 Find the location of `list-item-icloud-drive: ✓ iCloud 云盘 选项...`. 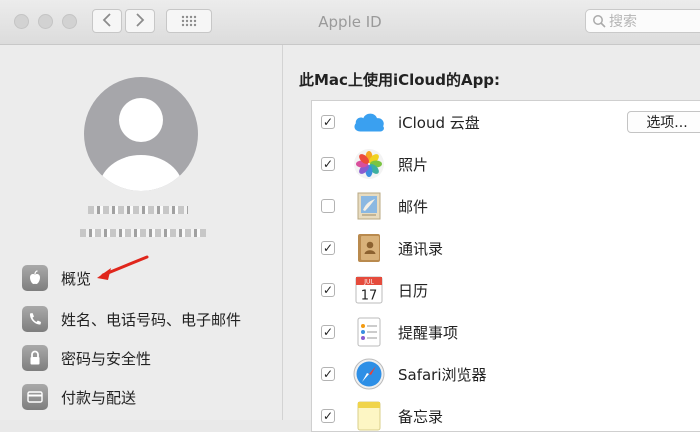

list-item-icloud-drive: ✓ iCloud 云盘 选项... is located at coordinates (506, 122).